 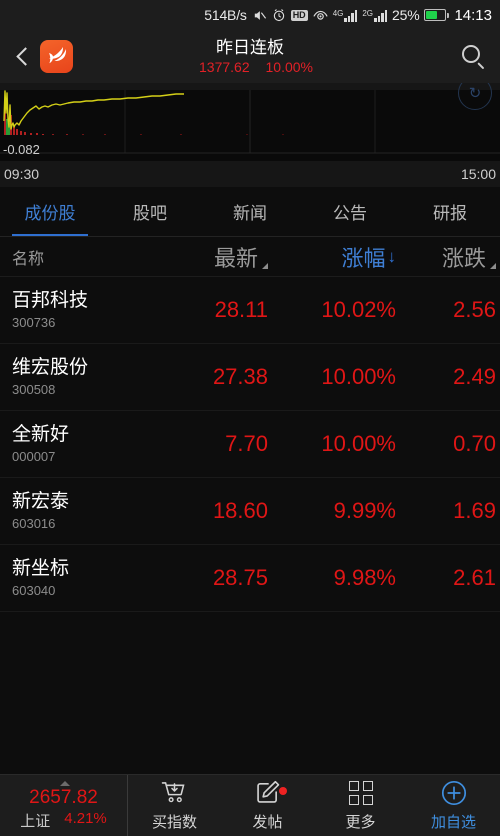 What do you see at coordinates (448, 257) in the screenshot?
I see `column-header-change: 涨跌` at bounding box center [448, 257].